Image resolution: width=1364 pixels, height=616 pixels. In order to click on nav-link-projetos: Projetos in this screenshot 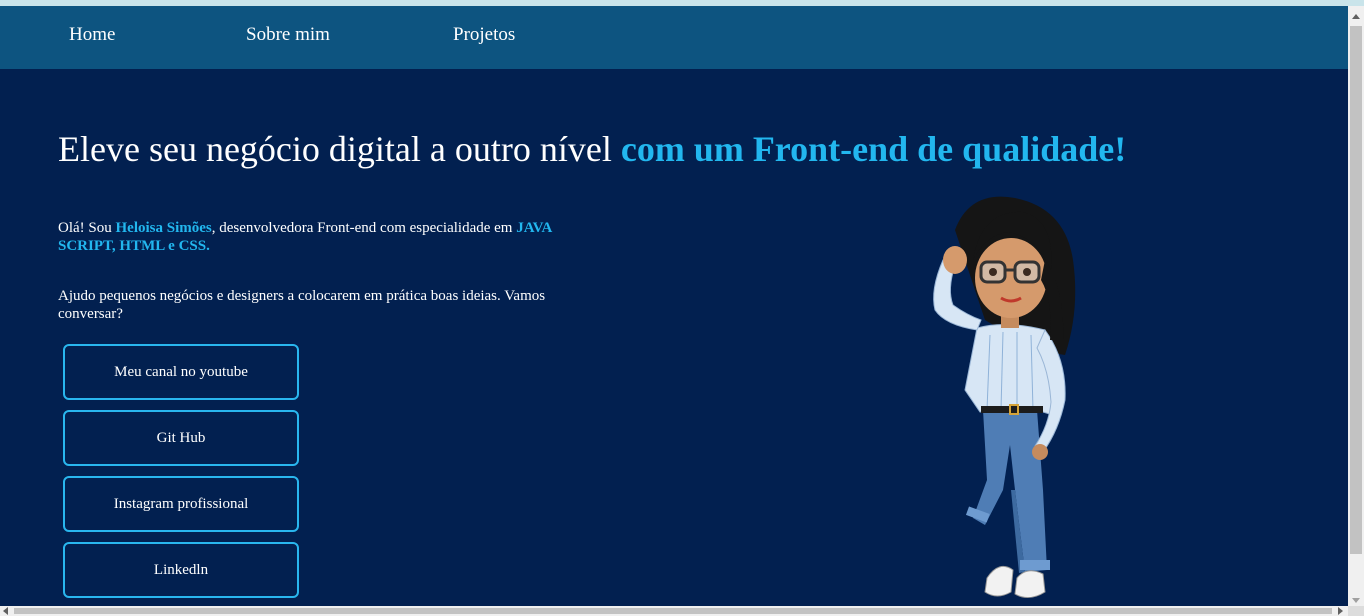, I will do `click(484, 35)`.